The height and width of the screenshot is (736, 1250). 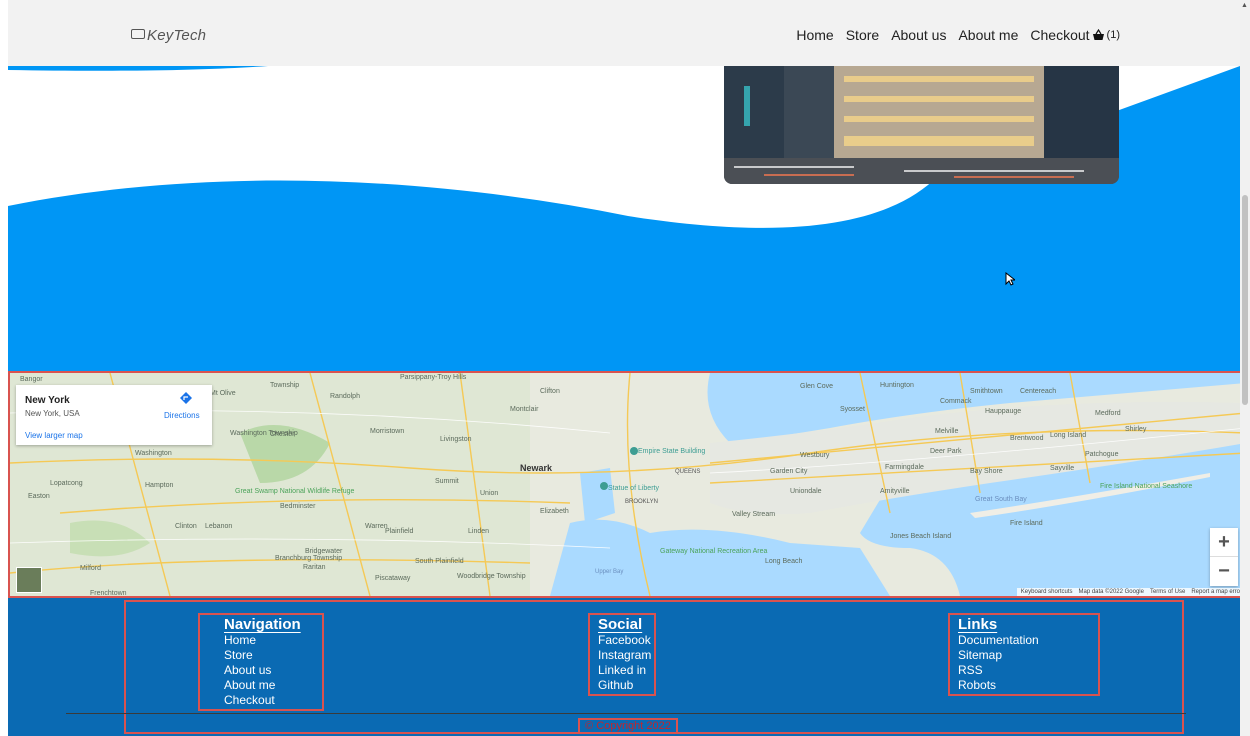 I want to click on footer-link-store: Store, so click(x=272, y=655).